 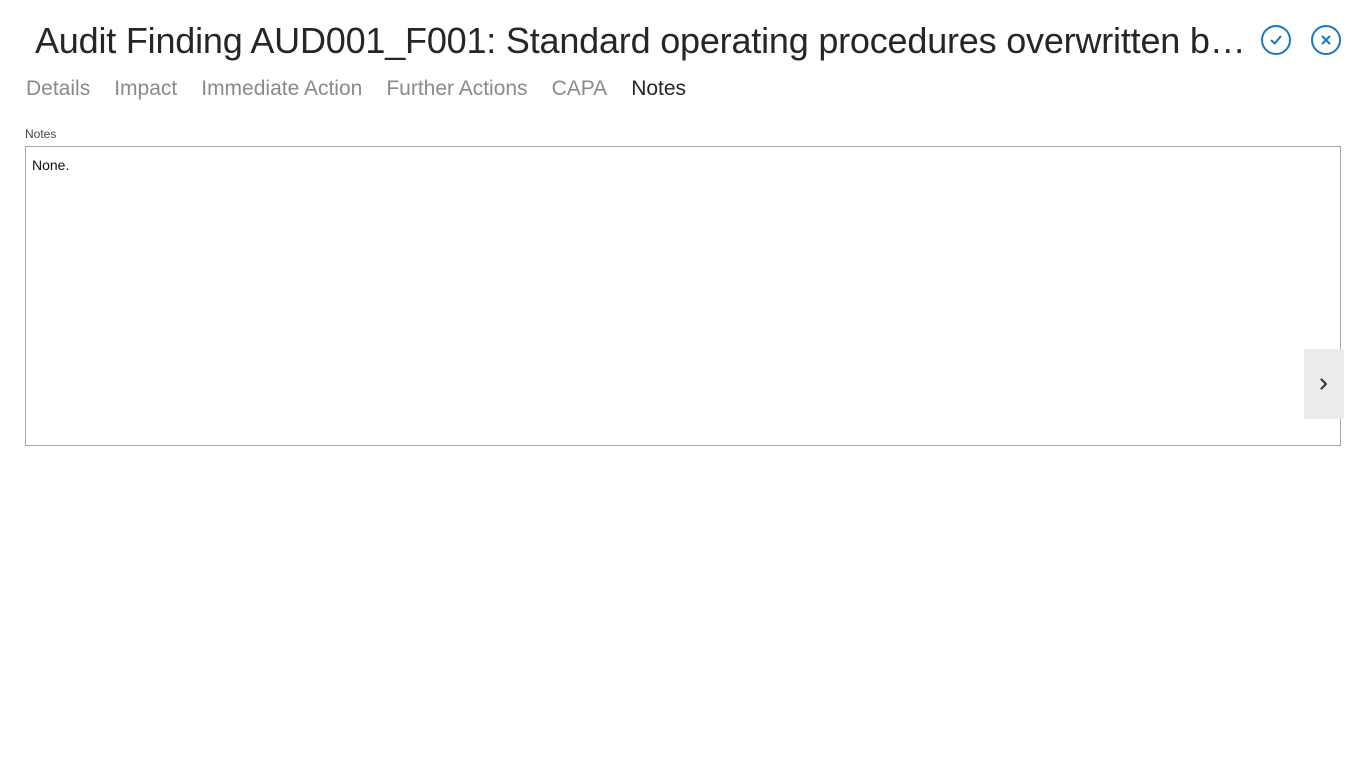 What do you see at coordinates (58, 89) in the screenshot?
I see `tab-details: Details` at bounding box center [58, 89].